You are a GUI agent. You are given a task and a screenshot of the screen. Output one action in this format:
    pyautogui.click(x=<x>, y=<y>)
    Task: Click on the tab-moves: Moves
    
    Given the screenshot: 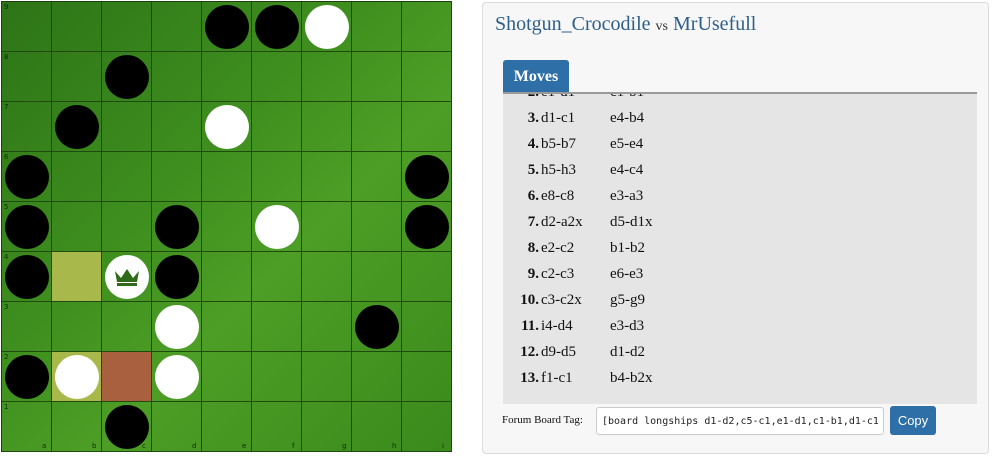 What is the action you would take?
    pyautogui.click(x=536, y=76)
    